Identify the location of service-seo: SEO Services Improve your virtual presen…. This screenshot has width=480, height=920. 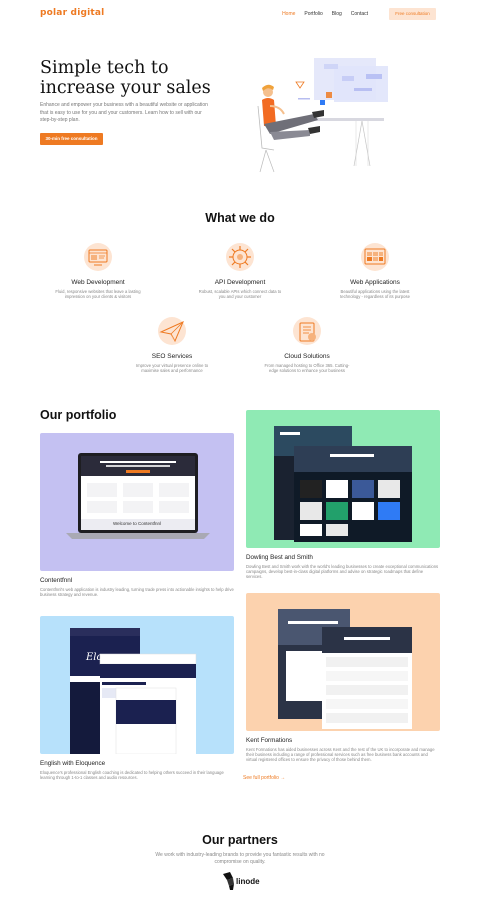
(172, 344).